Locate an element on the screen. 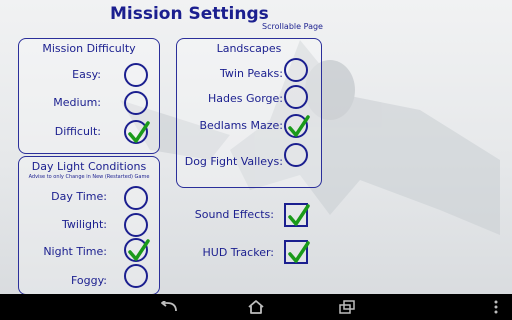  landscape-bedlams-maze-radio is located at coordinates (297, 126).